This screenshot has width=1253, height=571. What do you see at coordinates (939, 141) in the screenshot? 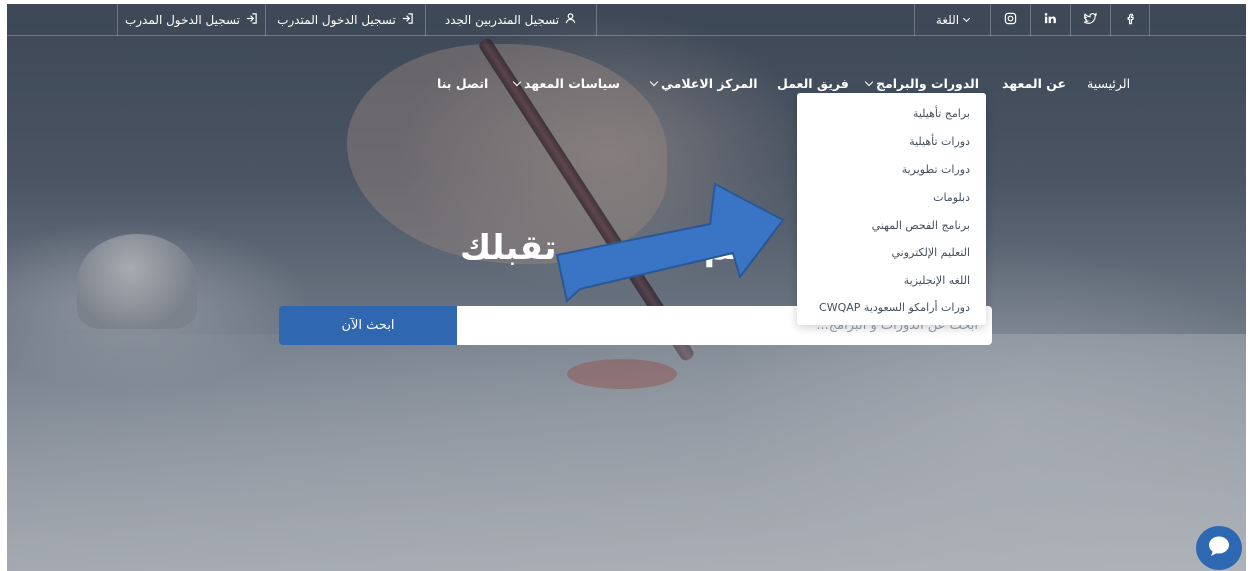
I see `dropdown-item: دورات تأهيلية` at bounding box center [939, 141].